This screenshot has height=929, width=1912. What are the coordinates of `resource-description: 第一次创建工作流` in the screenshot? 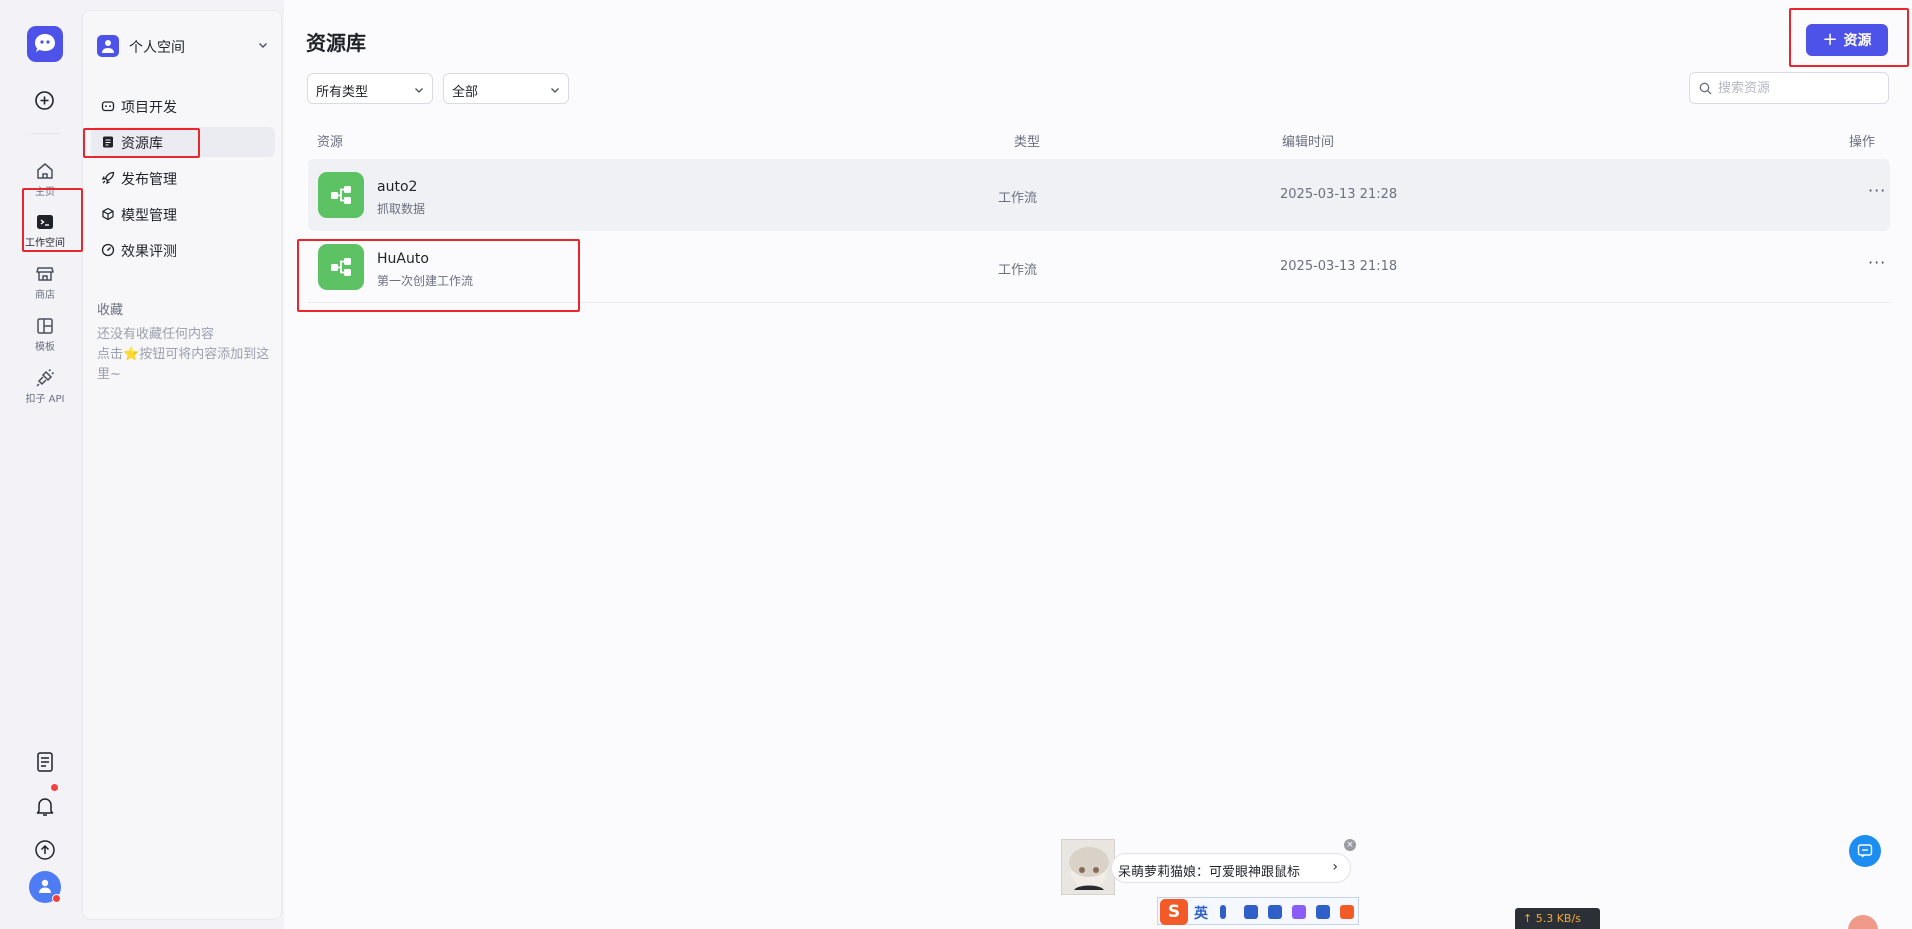 It's located at (425, 281).